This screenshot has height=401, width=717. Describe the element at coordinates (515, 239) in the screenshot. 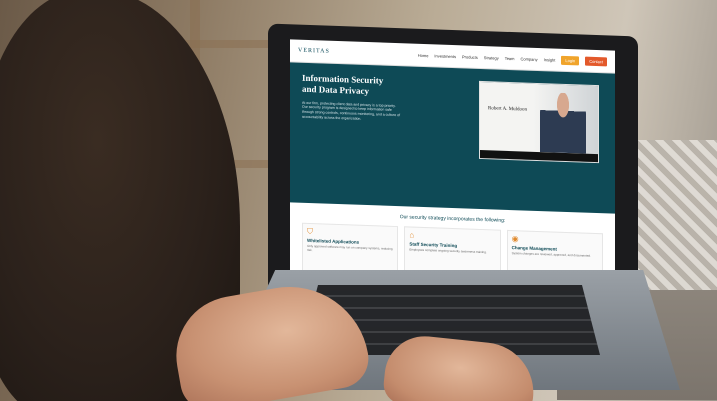

I see `eye-icon: ◉` at that location.